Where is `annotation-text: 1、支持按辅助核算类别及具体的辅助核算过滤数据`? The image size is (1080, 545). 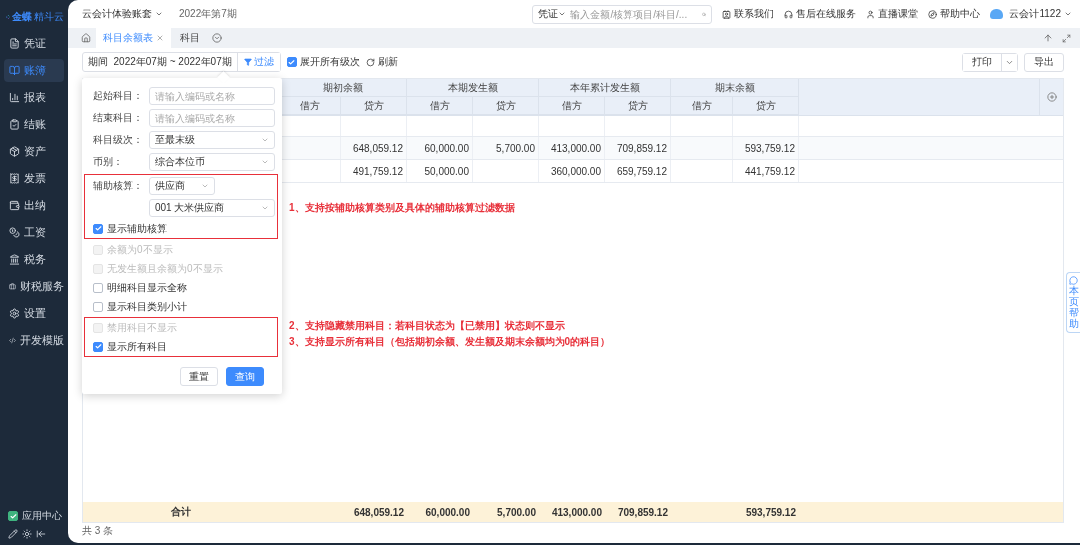
annotation-text: 1、支持按辅助核算类别及具体的辅助核算过滤数据 is located at coordinates (402, 208).